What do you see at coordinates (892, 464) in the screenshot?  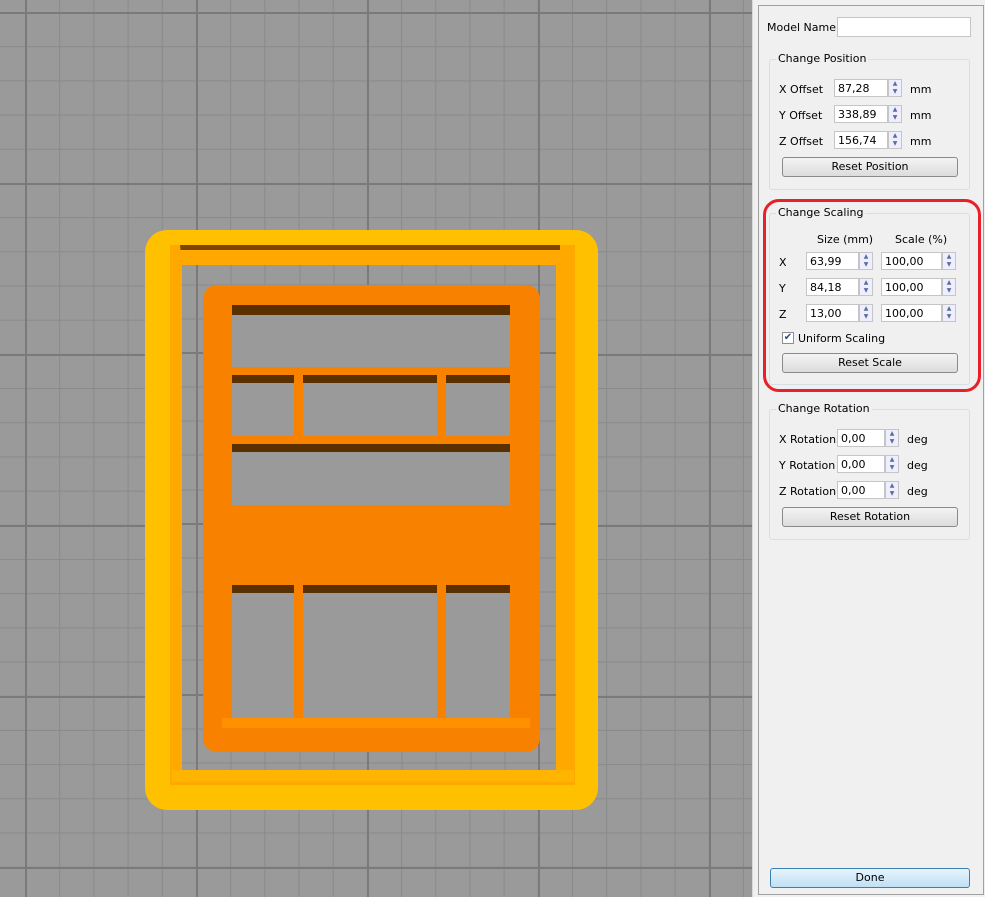 I see `y-rotation-spinner: ▲ ▼` at bounding box center [892, 464].